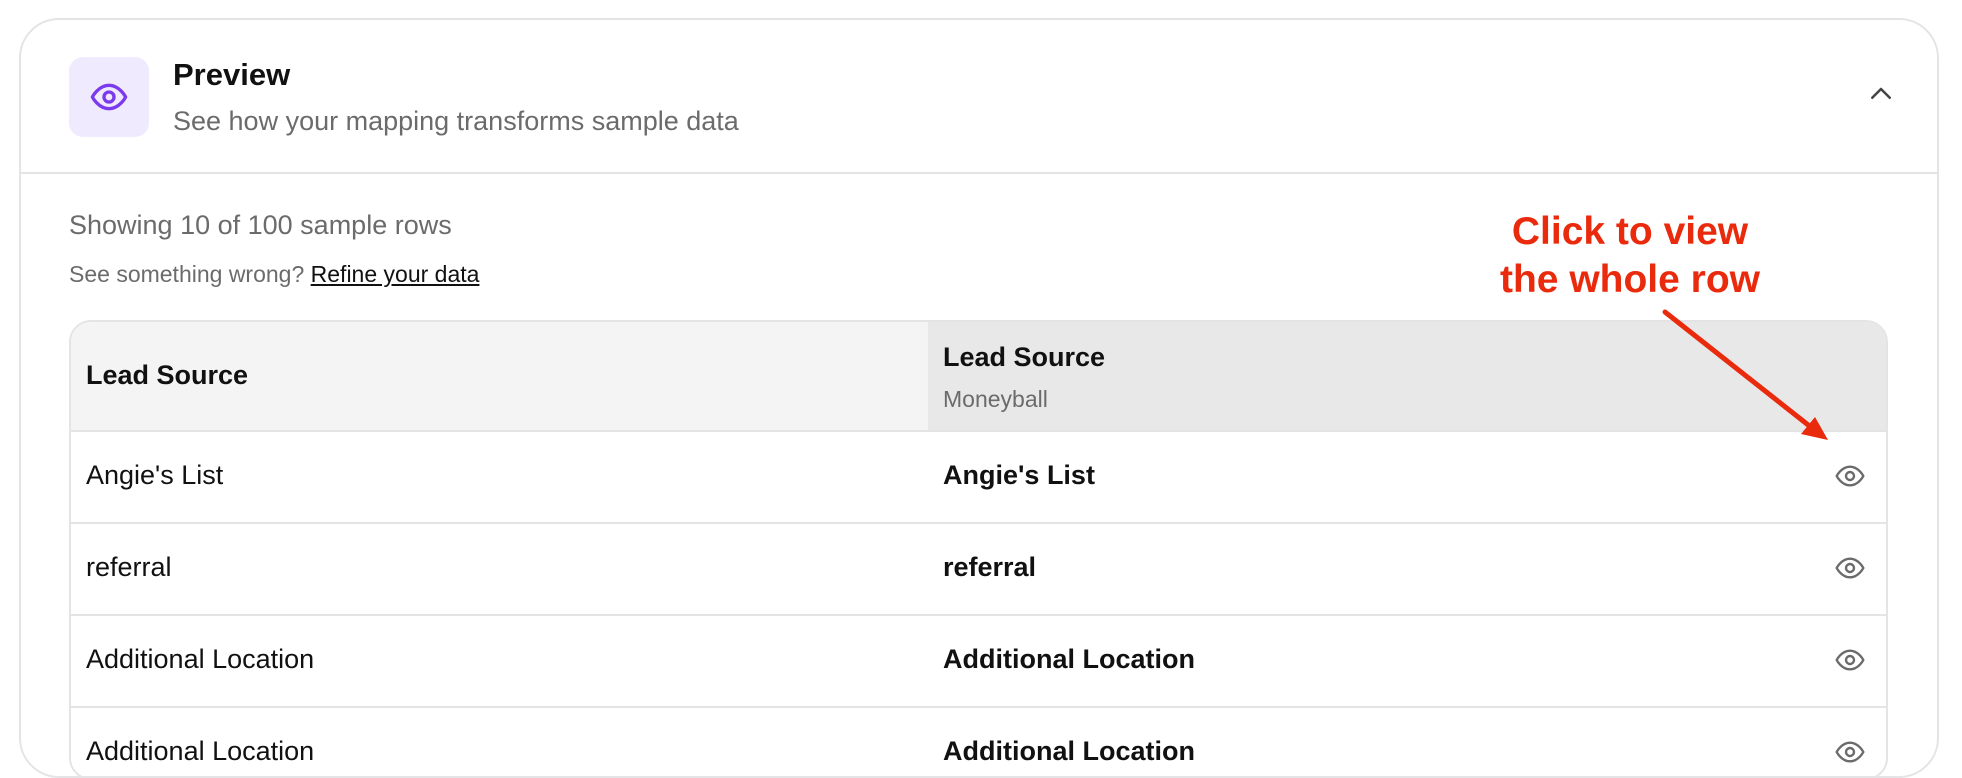  I want to click on preview-title: Preview, so click(232, 74).